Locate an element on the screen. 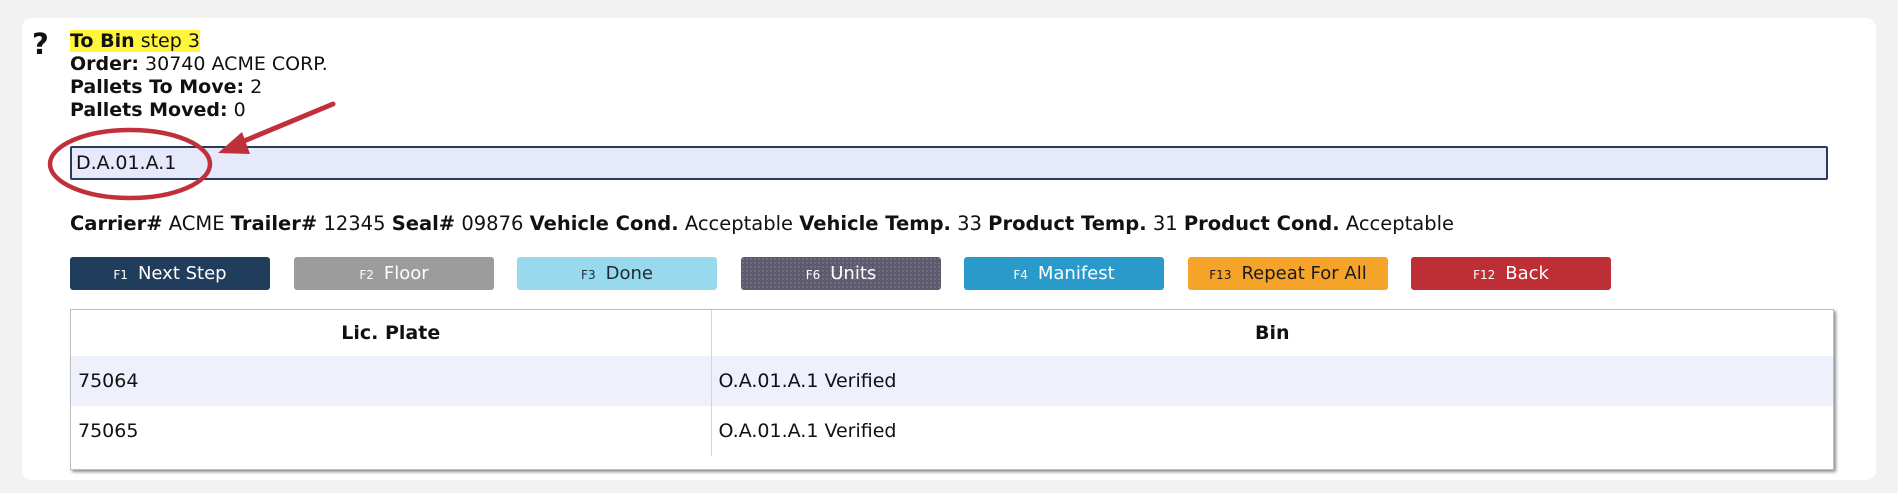 Image resolution: width=1898 pixels, height=493 pixels. seal-label: Seal# is located at coordinates (423, 223).